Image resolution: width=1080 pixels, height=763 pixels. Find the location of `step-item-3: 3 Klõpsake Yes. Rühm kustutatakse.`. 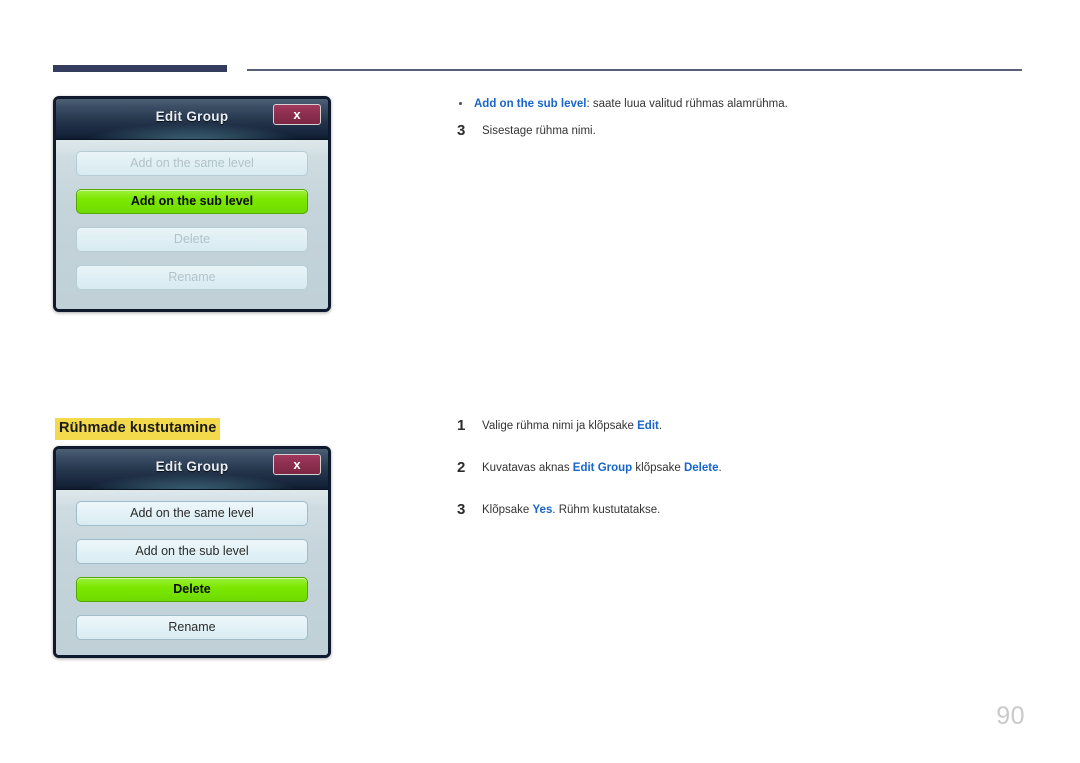

step-item-3: 3 Klõpsake Yes. Rühm kustutatakse. is located at coordinates (737, 510).